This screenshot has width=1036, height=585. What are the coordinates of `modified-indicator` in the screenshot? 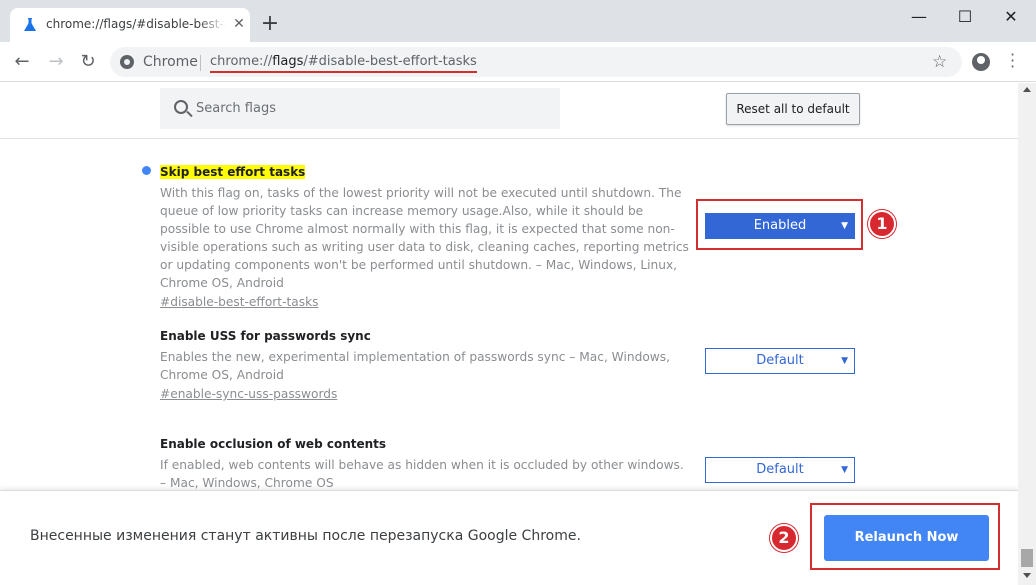 It's located at (146, 170).